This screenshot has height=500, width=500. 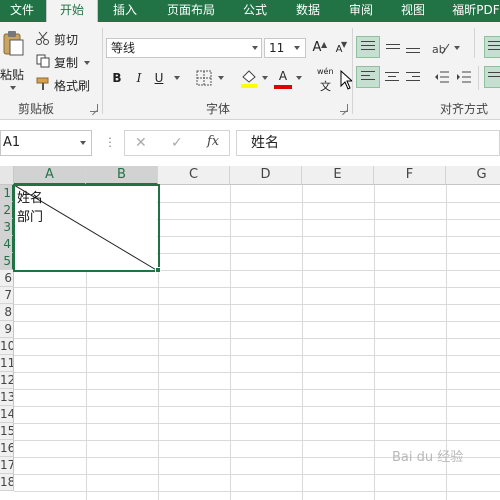 What do you see at coordinates (7, 380) in the screenshot?
I see `row-header: 12` at bounding box center [7, 380].